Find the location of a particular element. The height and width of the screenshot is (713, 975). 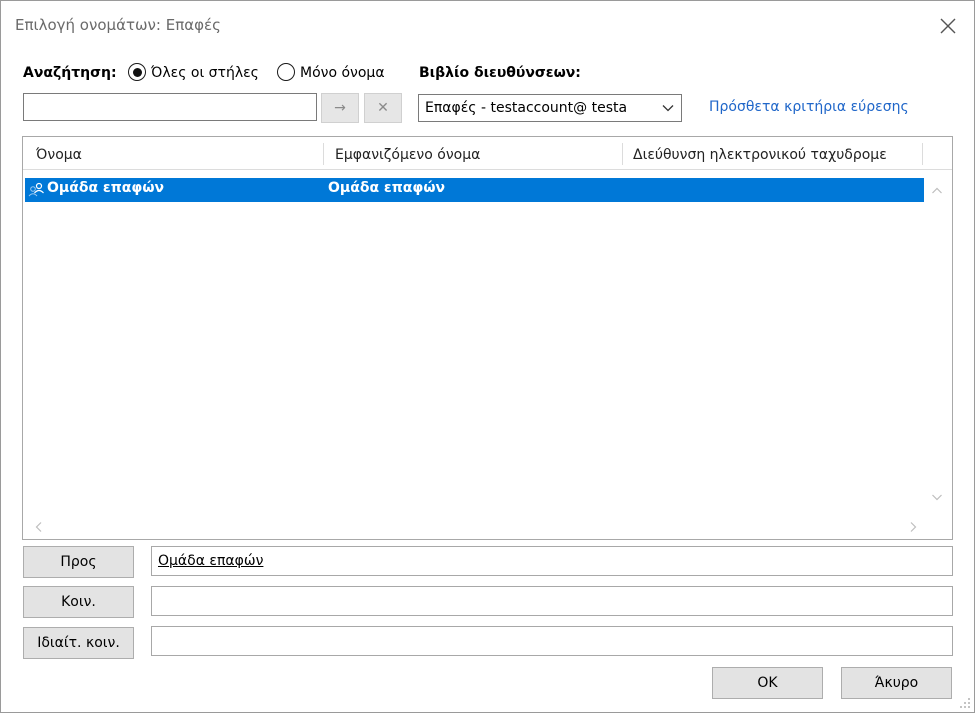

column-header-email: Διεύθυνση ηλεκτρονικού ταχυδρομε is located at coordinates (777, 153).